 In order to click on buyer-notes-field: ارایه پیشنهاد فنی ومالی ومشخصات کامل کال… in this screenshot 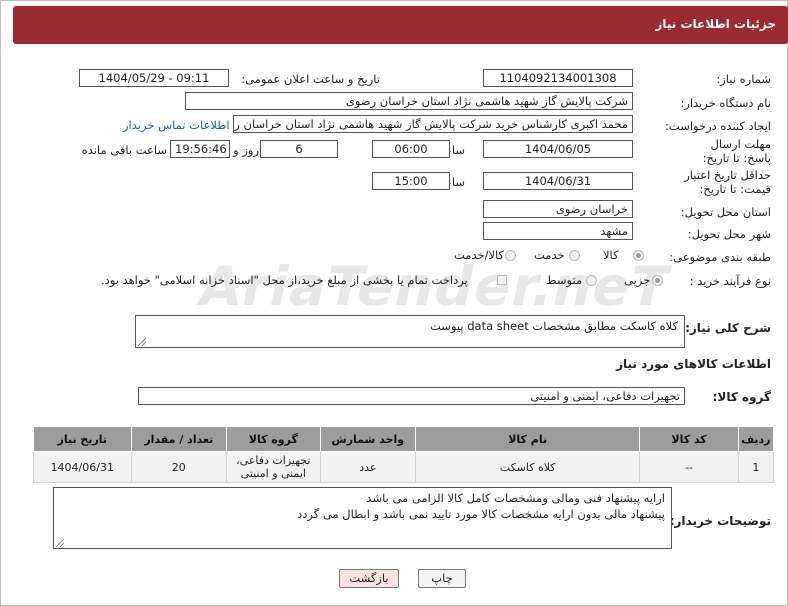, I will do `click(362, 518)`.